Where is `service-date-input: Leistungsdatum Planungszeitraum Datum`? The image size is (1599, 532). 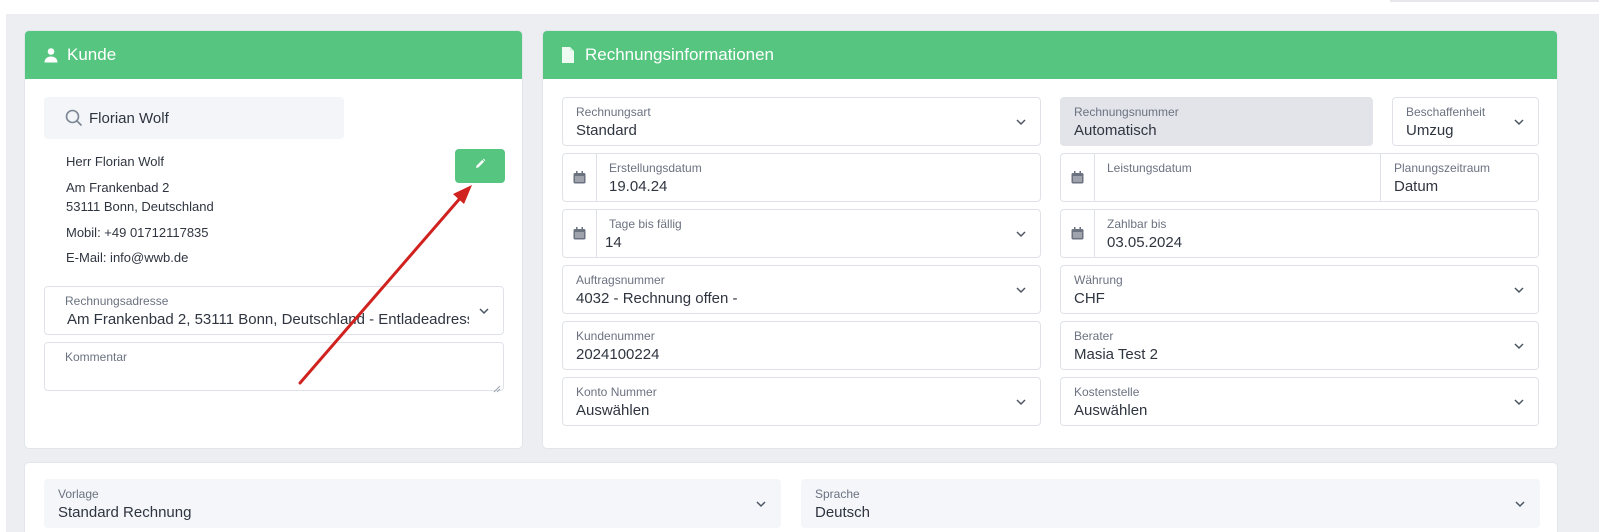
service-date-input: Leistungsdatum Planungszeitraum Datum is located at coordinates (1299, 177).